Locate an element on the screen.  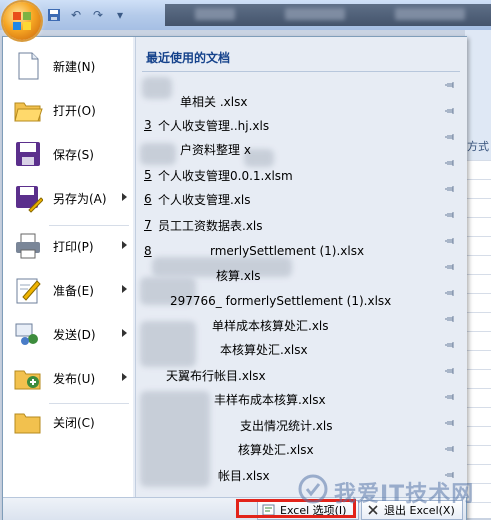
recent-document: 核算.xls is located at coordinates (294, 275).